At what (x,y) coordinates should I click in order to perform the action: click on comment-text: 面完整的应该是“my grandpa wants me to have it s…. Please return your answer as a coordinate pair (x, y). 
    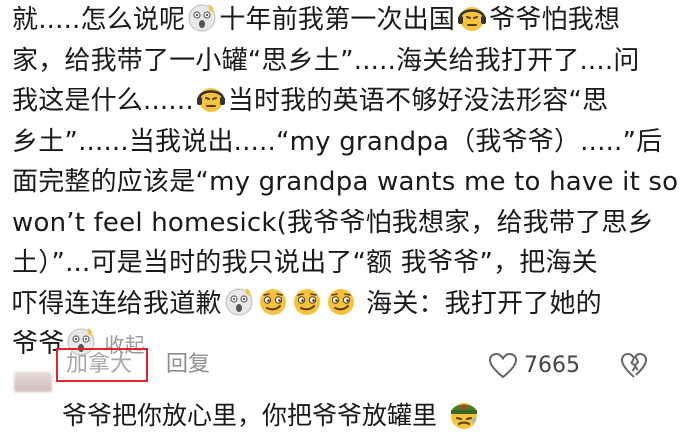
    Looking at the image, I should click on (346, 182).